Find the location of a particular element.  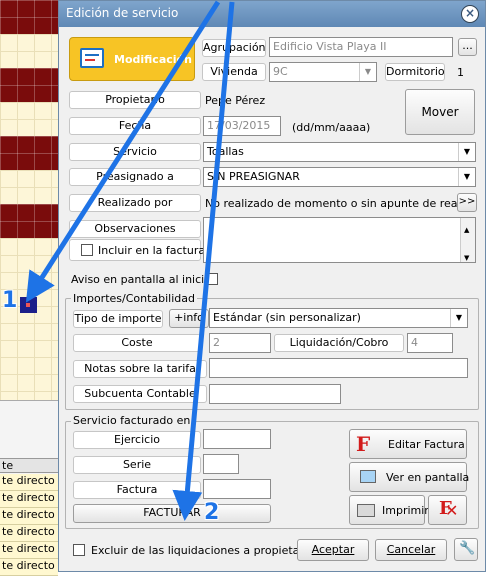

facturar-button: FACTURAR is located at coordinates (172, 513).